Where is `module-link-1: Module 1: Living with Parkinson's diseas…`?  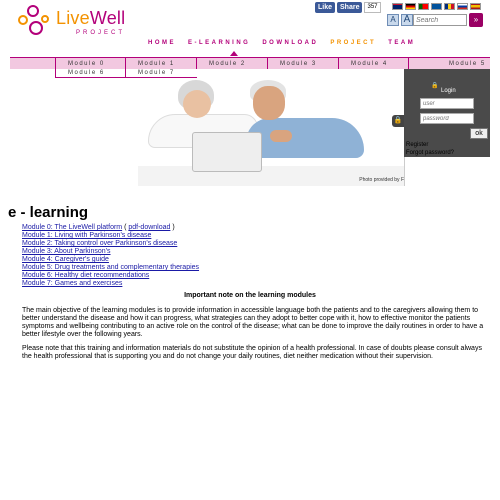
module-link-1: Module 1: Living with Parkinson's diseas… is located at coordinates (110, 236).